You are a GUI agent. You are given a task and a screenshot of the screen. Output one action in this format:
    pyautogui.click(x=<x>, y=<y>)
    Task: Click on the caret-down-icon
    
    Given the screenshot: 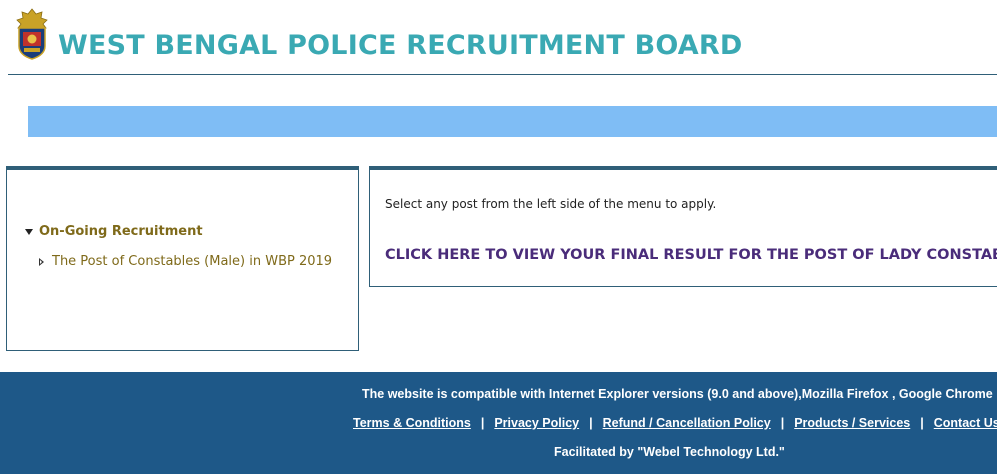 What is the action you would take?
    pyautogui.click(x=29, y=231)
    